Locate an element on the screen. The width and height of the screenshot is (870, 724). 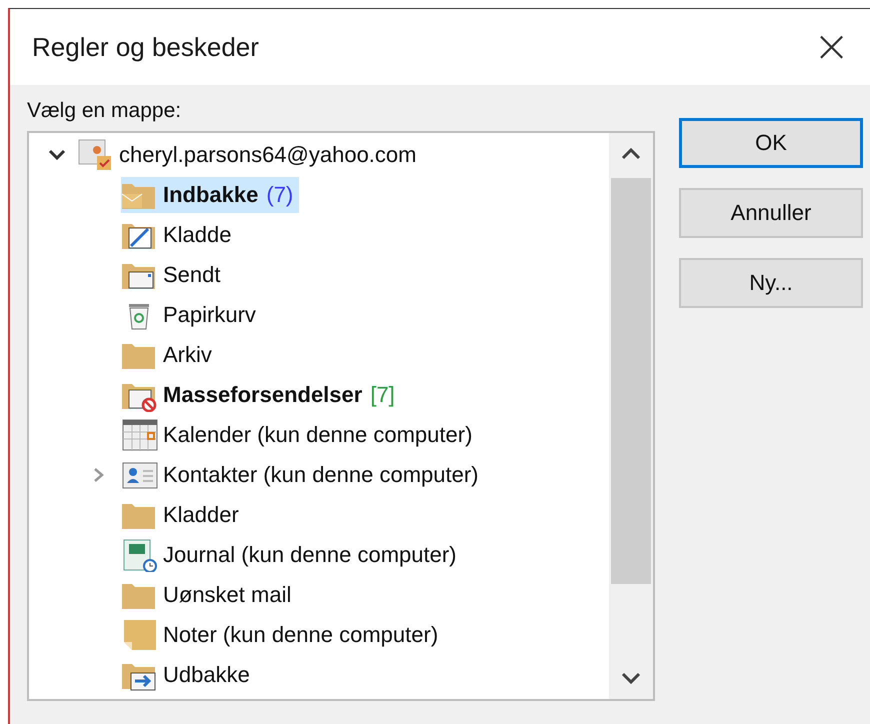
folder-item: Papirkurv is located at coordinates (191, 315).